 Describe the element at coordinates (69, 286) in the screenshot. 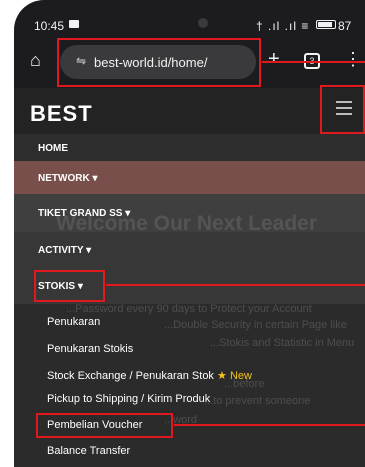

I see `highlight-box-stokis` at that location.